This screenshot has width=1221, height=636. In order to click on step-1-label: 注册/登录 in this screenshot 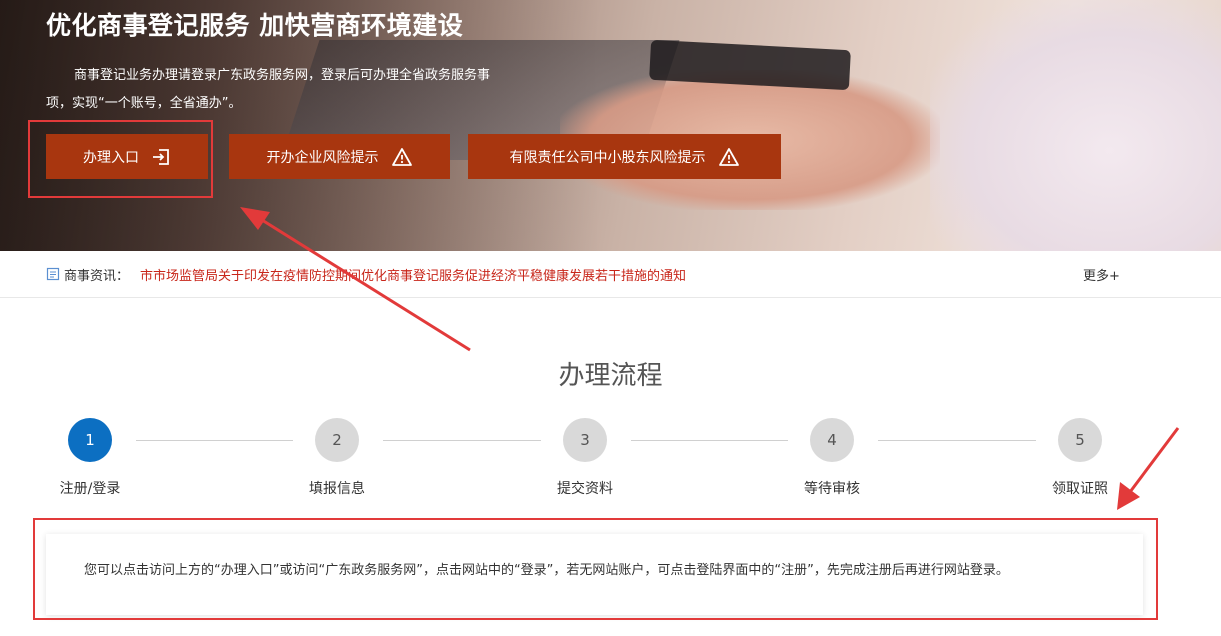, I will do `click(90, 489)`.